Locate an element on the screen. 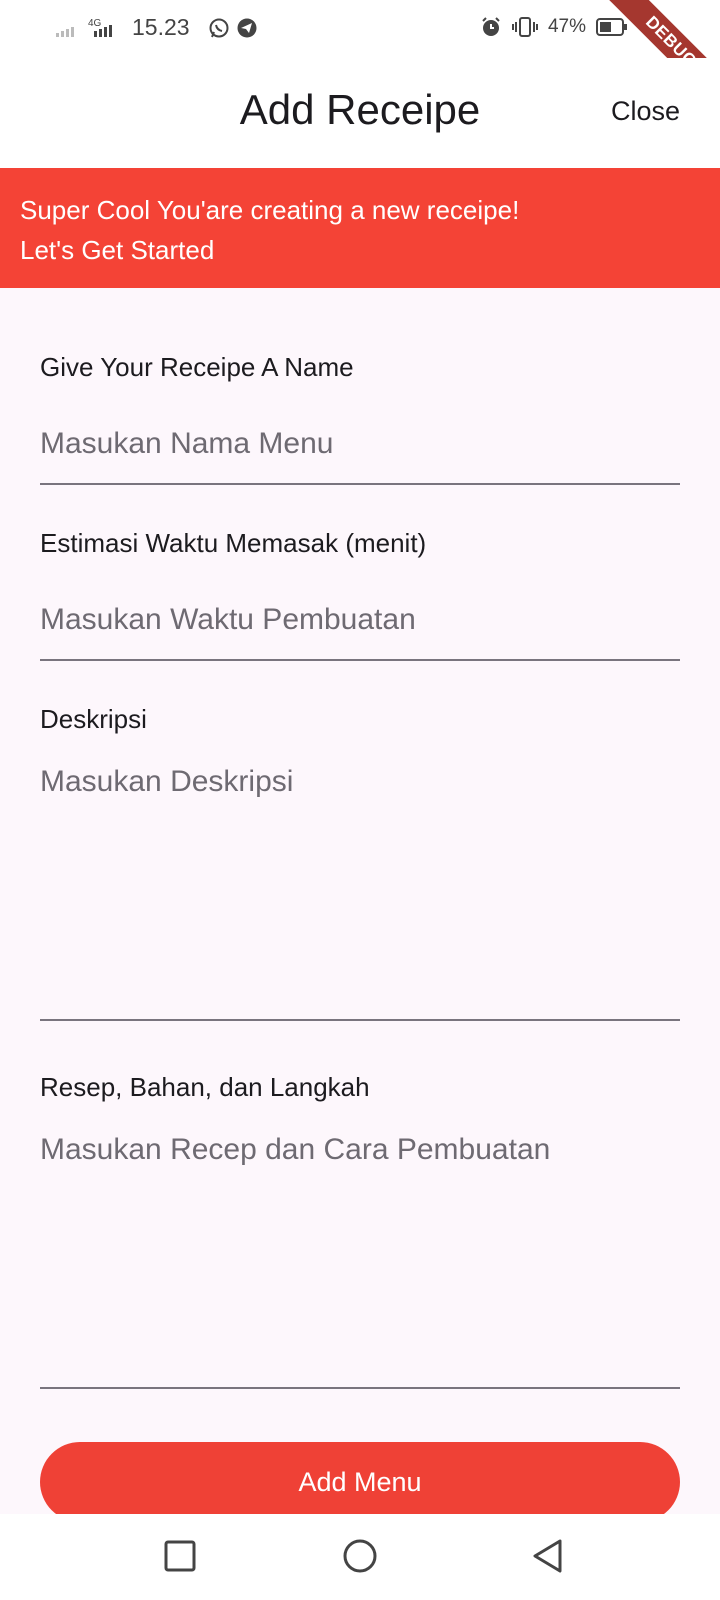  status-right: 47% is located at coordinates (554, 27).